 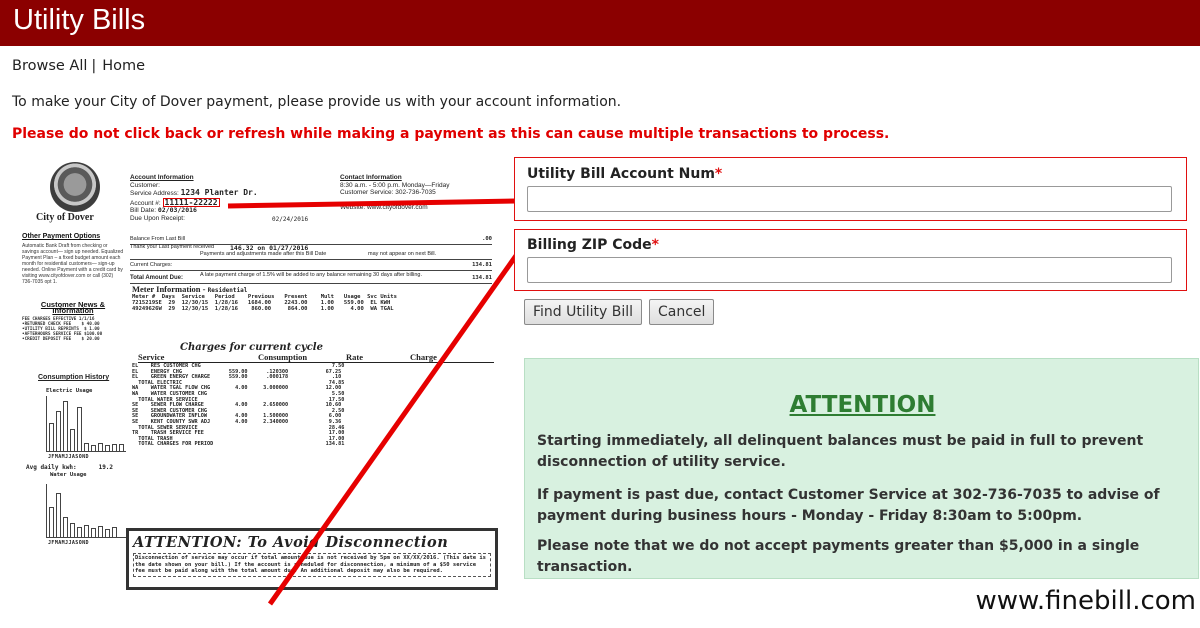 I want to click on bill-date-label: Bill Date:, so click(x=143, y=210).